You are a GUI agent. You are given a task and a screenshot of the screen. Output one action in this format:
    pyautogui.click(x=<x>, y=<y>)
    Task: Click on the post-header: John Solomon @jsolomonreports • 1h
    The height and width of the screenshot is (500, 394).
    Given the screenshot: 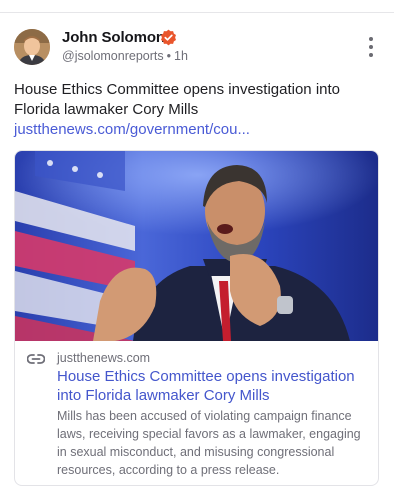 What is the action you would take?
    pyautogui.click(x=197, y=47)
    